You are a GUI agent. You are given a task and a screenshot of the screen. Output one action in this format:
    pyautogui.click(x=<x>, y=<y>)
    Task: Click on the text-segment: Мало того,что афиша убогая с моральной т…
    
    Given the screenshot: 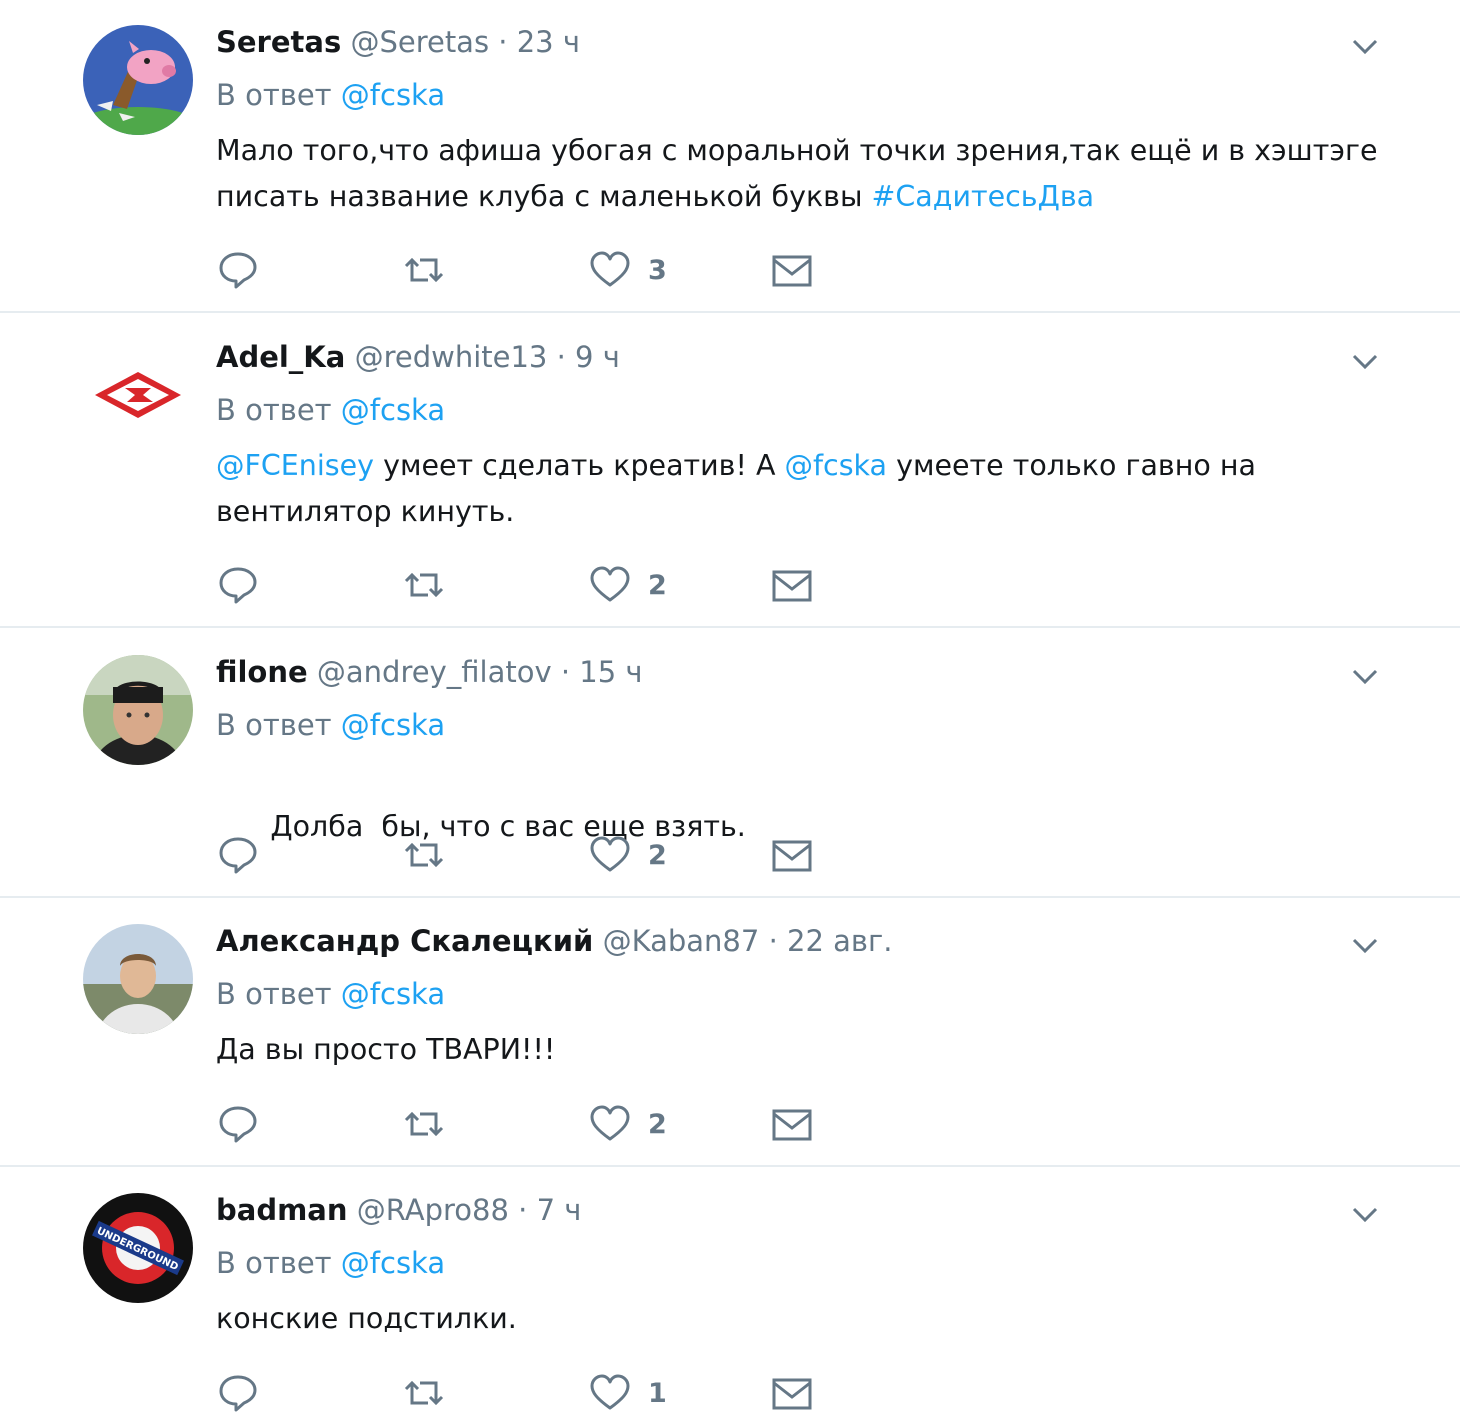 What is the action you would take?
    pyautogui.click(x=797, y=173)
    